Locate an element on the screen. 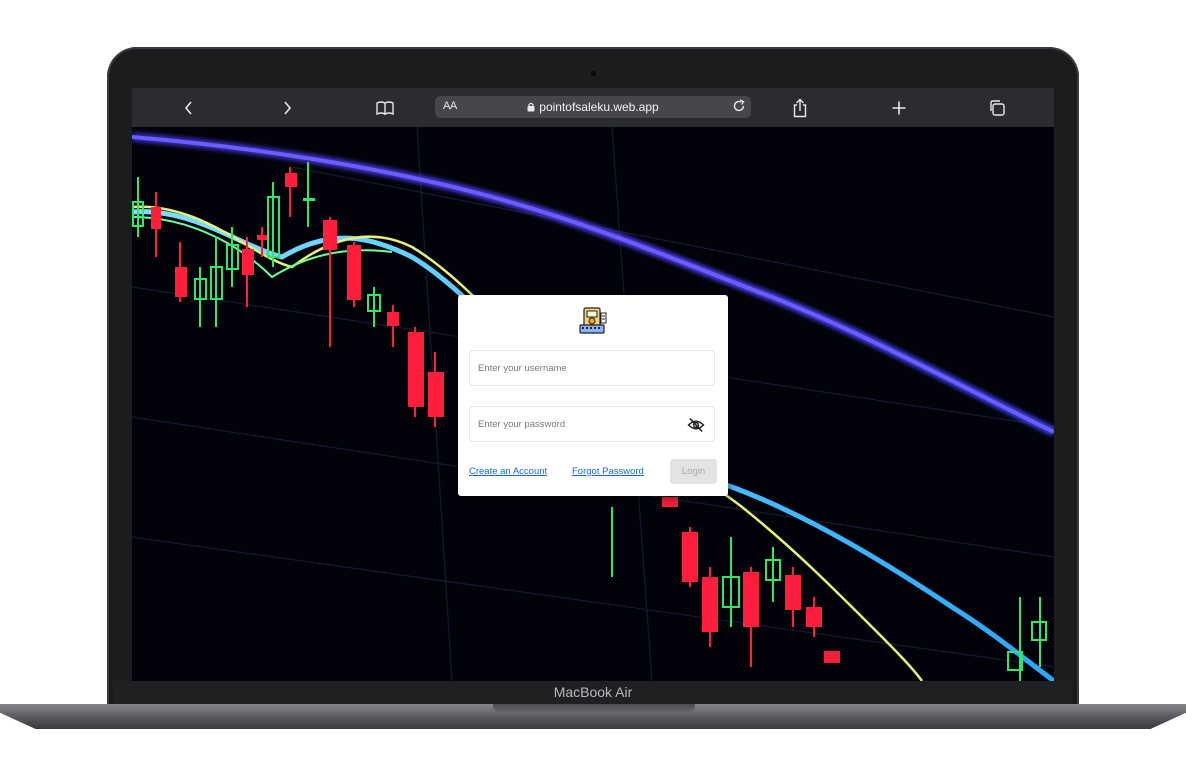 The width and height of the screenshot is (1186, 777). lock-icon is located at coordinates (531, 107).